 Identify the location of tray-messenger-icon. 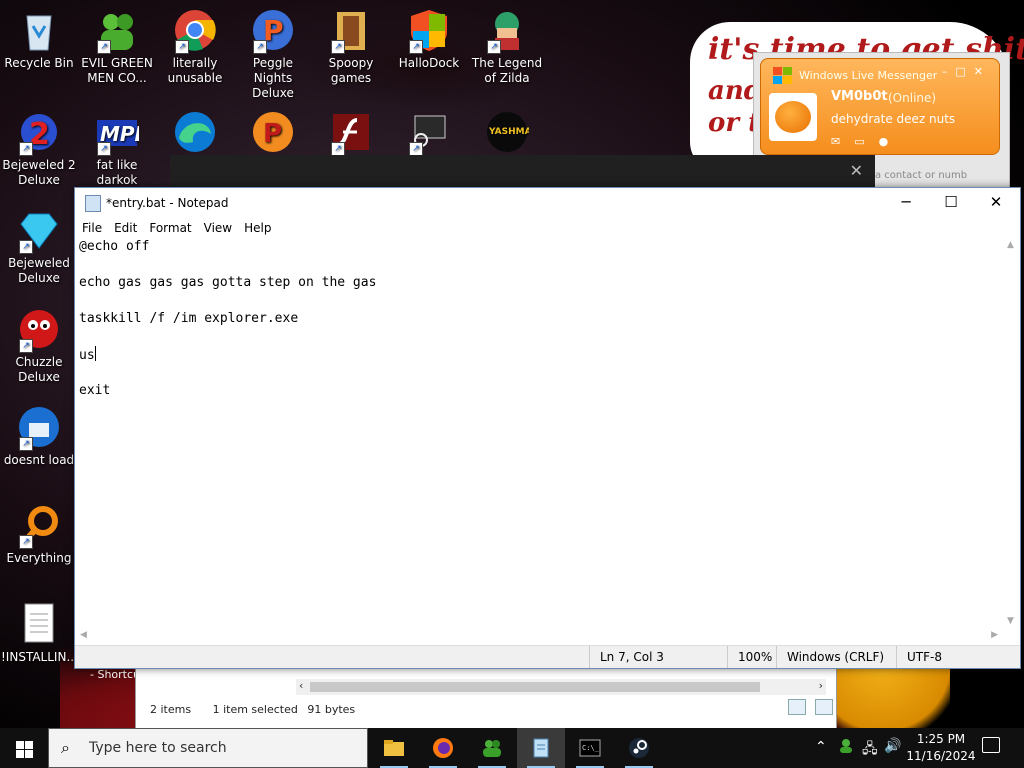
(846, 746).